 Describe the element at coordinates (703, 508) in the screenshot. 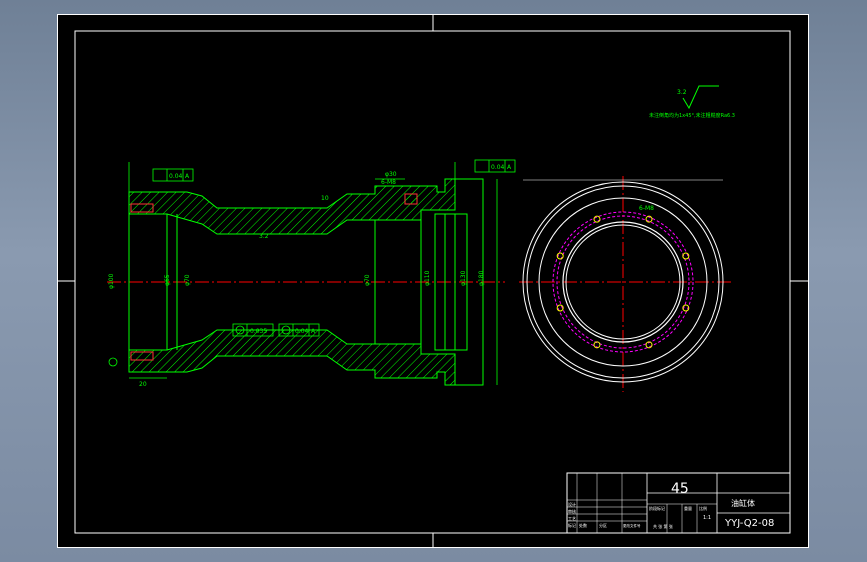

I see `scale-label: 比例` at that location.